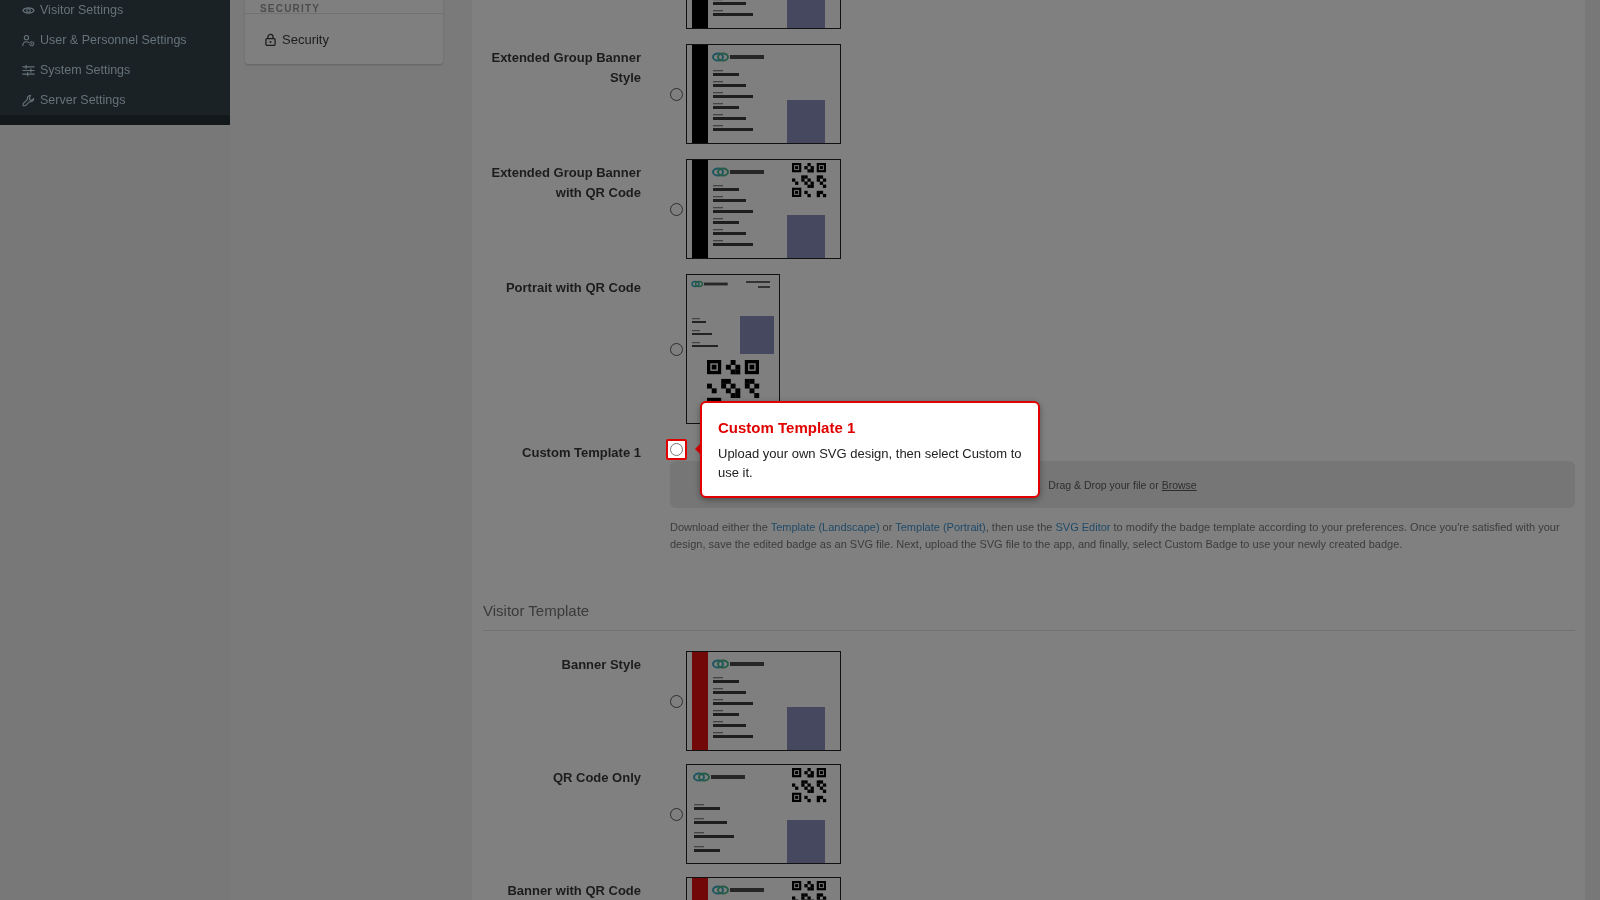 The width and height of the screenshot is (1600, 900). What do you see at coordinates (1083, 527) in the screenshot?
I see `help-link: SVG Editor` at bounding box center [1083, 527].